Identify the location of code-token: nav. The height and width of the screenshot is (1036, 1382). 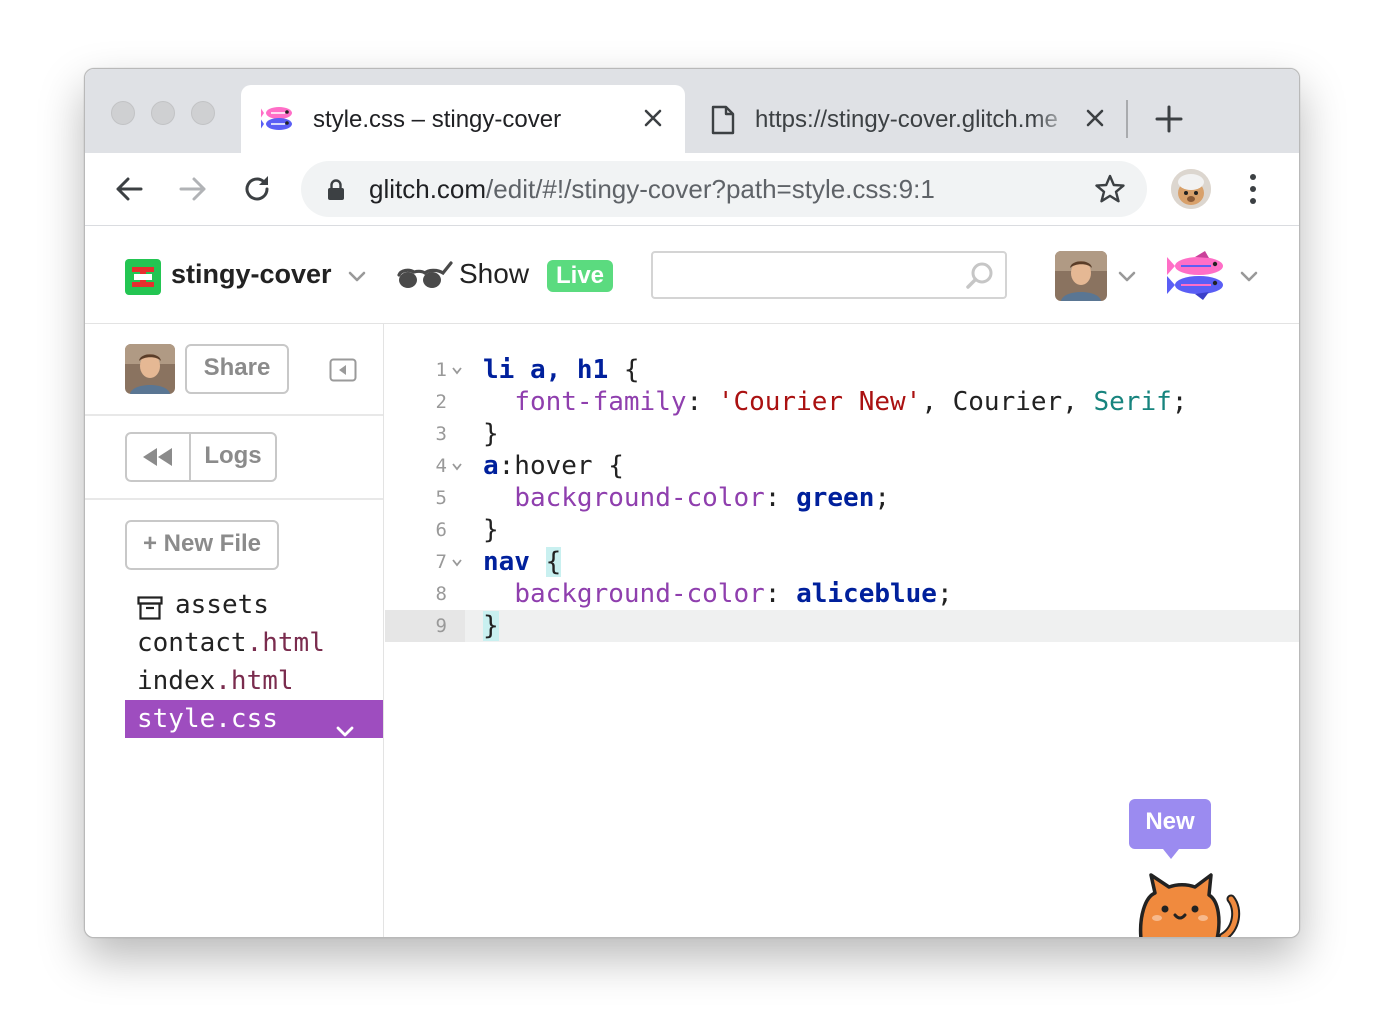
(506, 562).